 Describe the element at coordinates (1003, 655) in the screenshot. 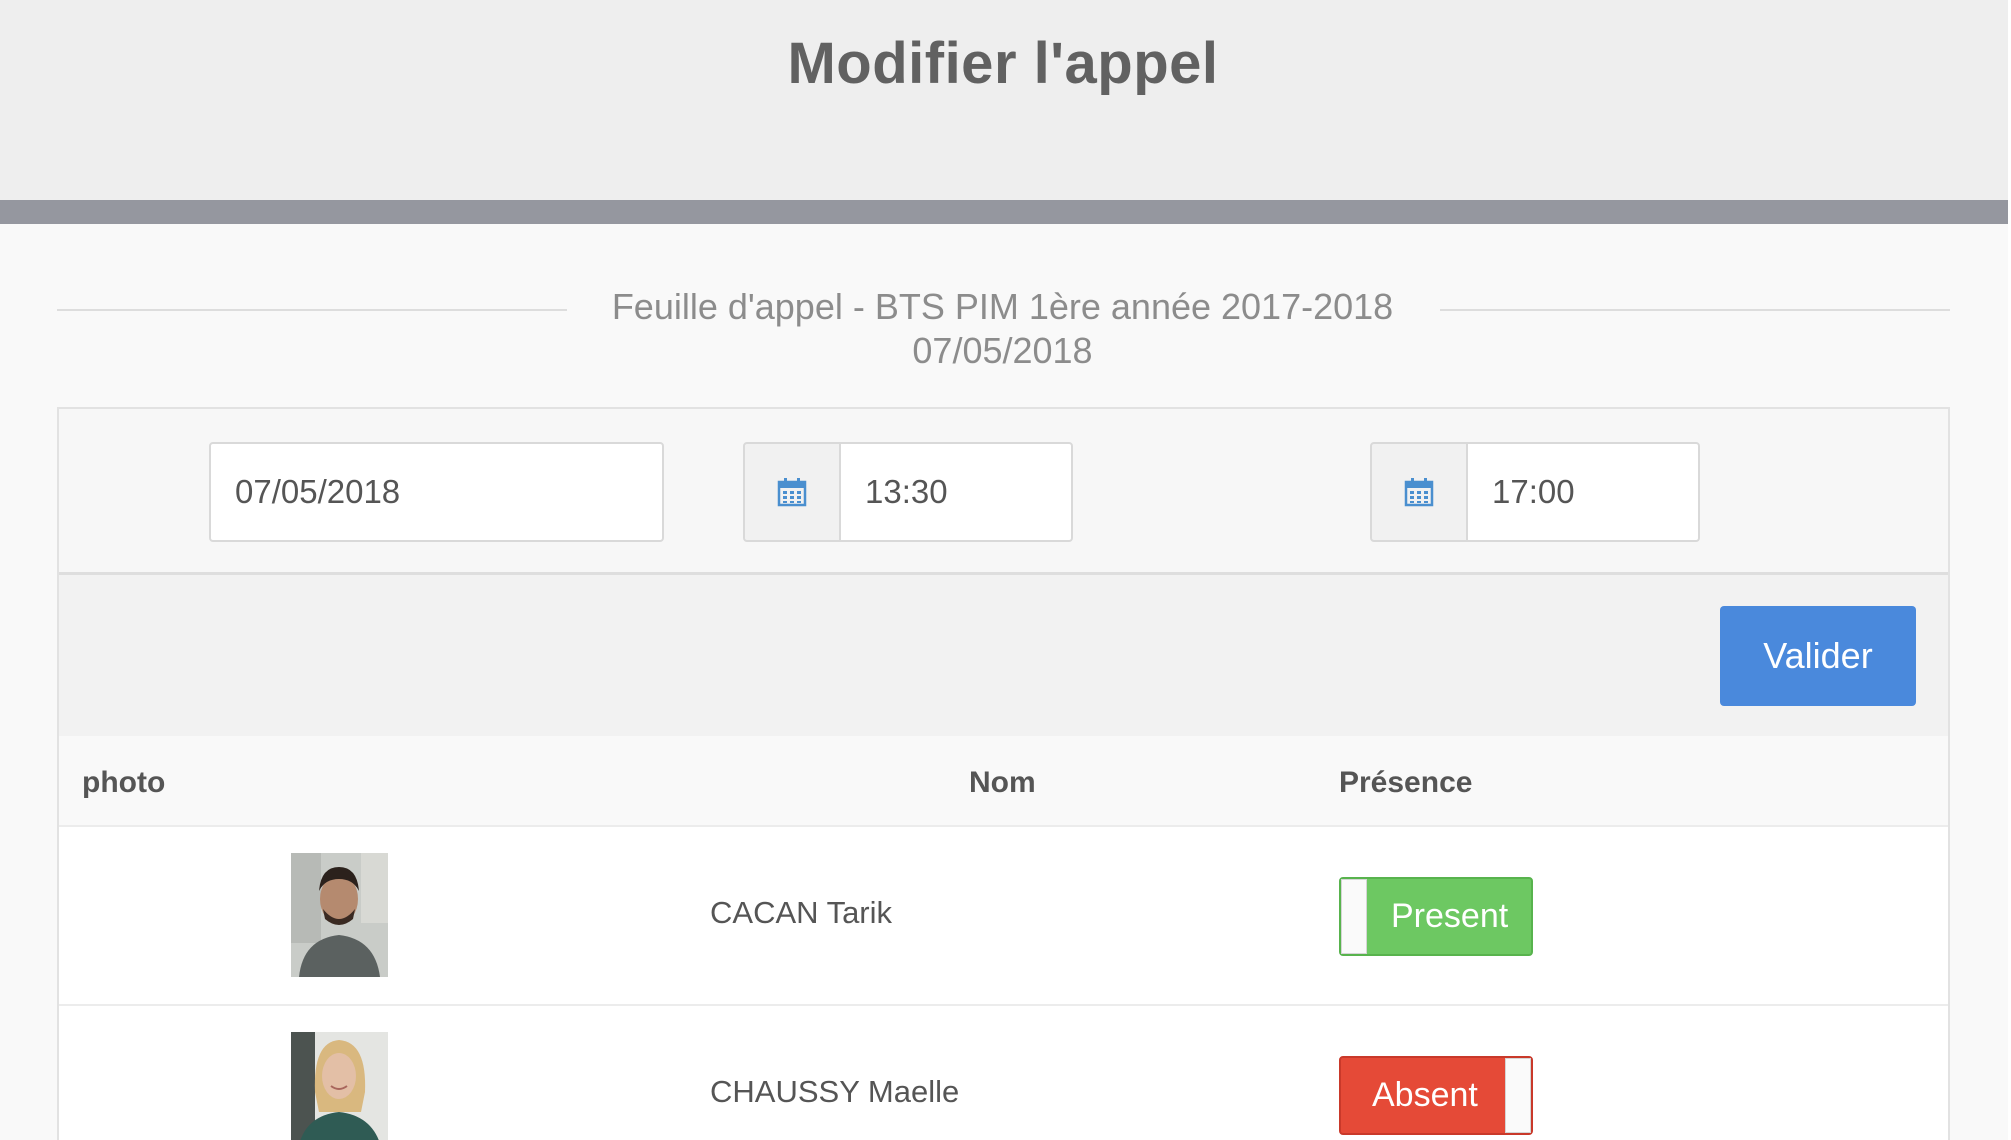

I see `action-bar: Valider` at that location.